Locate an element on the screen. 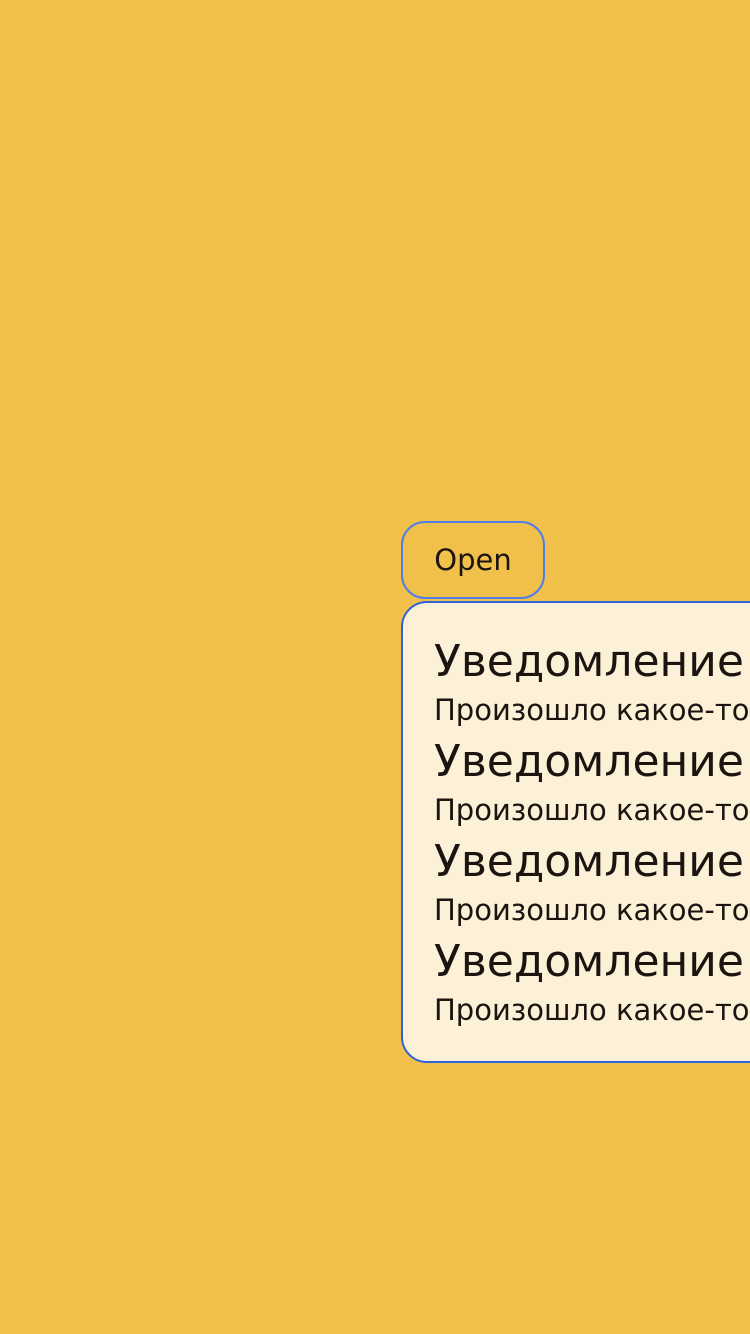 This screenshot has height=1334, width=750. open-button: Open is located at coordinates (473, 560).